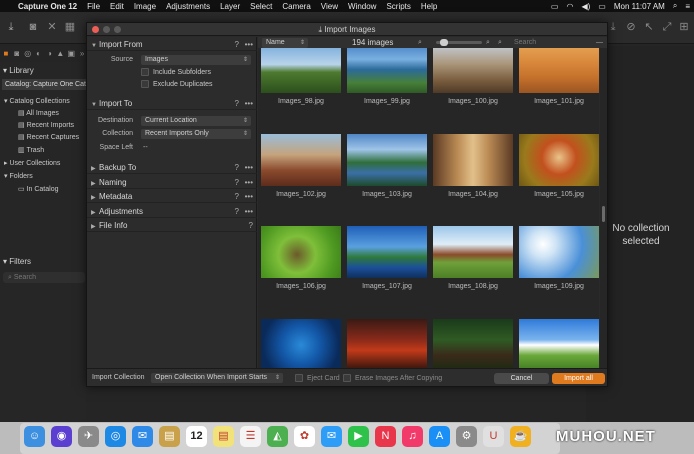  Describe the element at coordinates (172, 182) in the screenshot. I see `section-naming: ▶ Naming ? •••` at that location.